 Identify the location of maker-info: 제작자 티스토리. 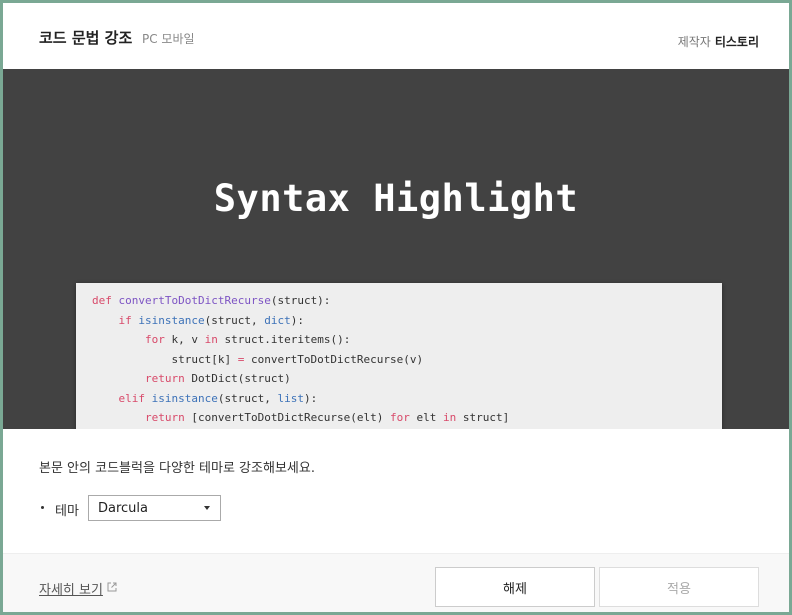
(718, 41).